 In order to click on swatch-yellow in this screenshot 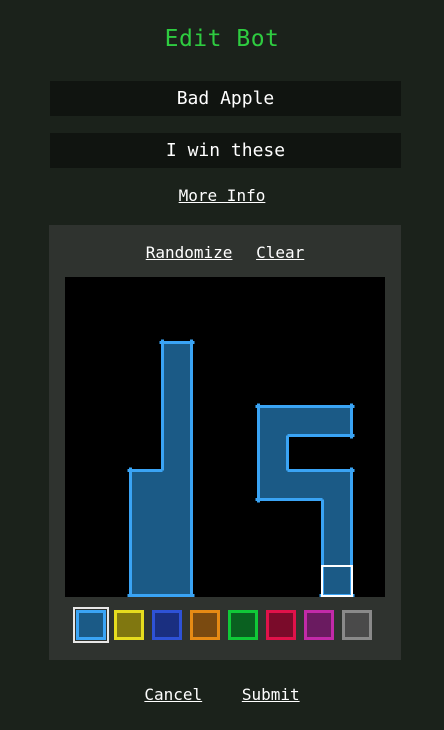, I will do `click(129, 625)`.